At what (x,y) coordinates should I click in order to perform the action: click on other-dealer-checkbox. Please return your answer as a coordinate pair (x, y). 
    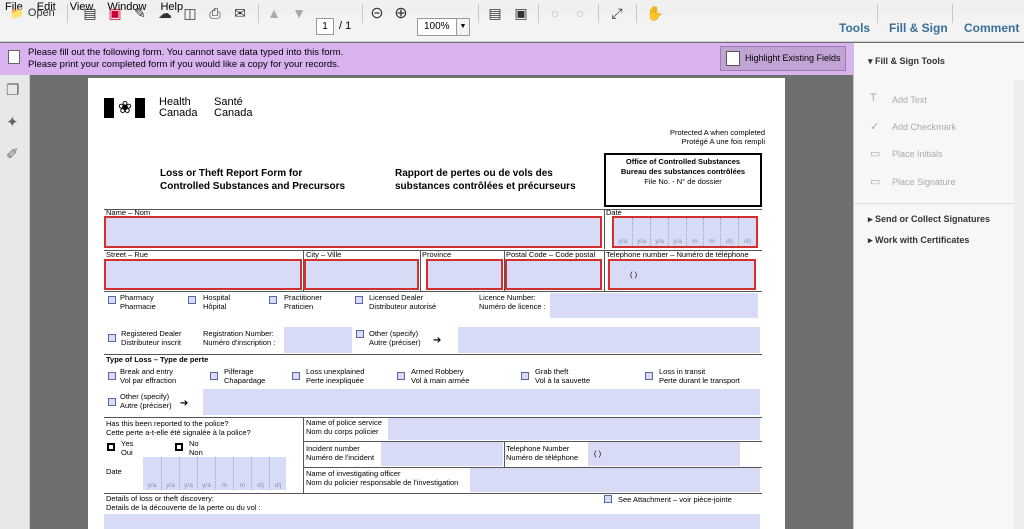
    Looking at the image, I should click on (360, 334).